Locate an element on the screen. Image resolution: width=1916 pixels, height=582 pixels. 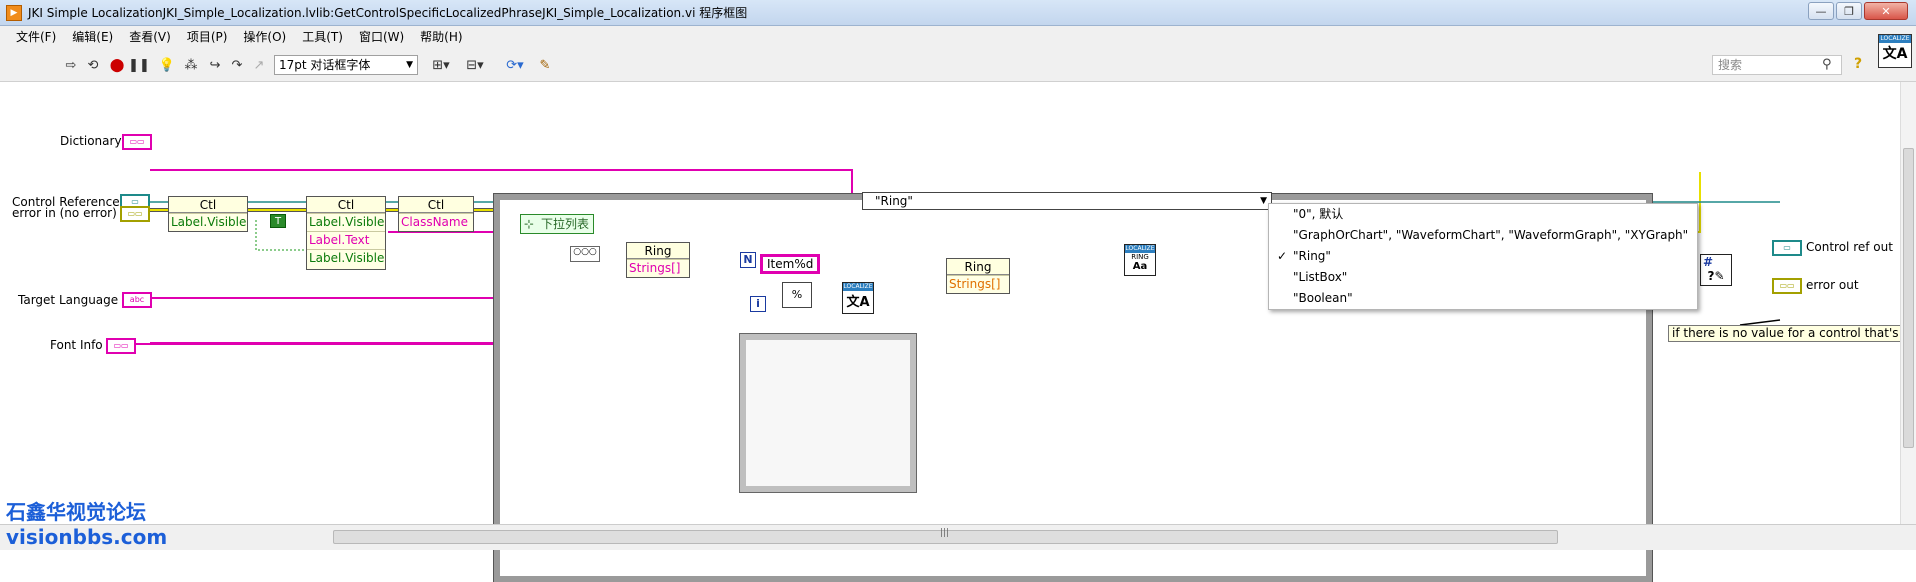
property-node-ring-2: Ring Strings[] is located at coordinates (978, 276).